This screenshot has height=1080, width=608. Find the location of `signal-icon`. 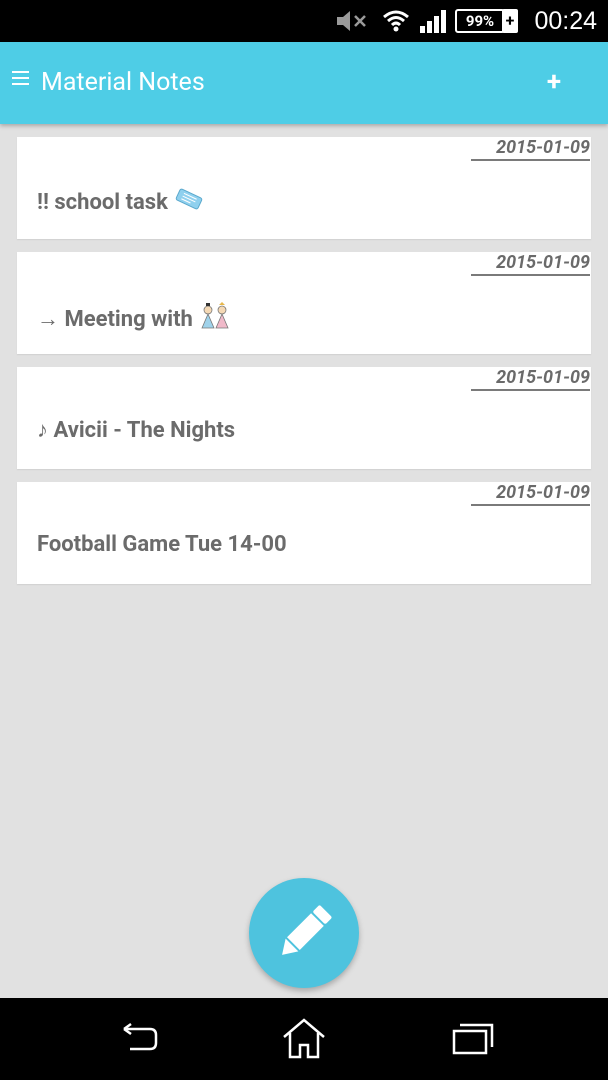

signal-icon is located at coordinates (433, 21).